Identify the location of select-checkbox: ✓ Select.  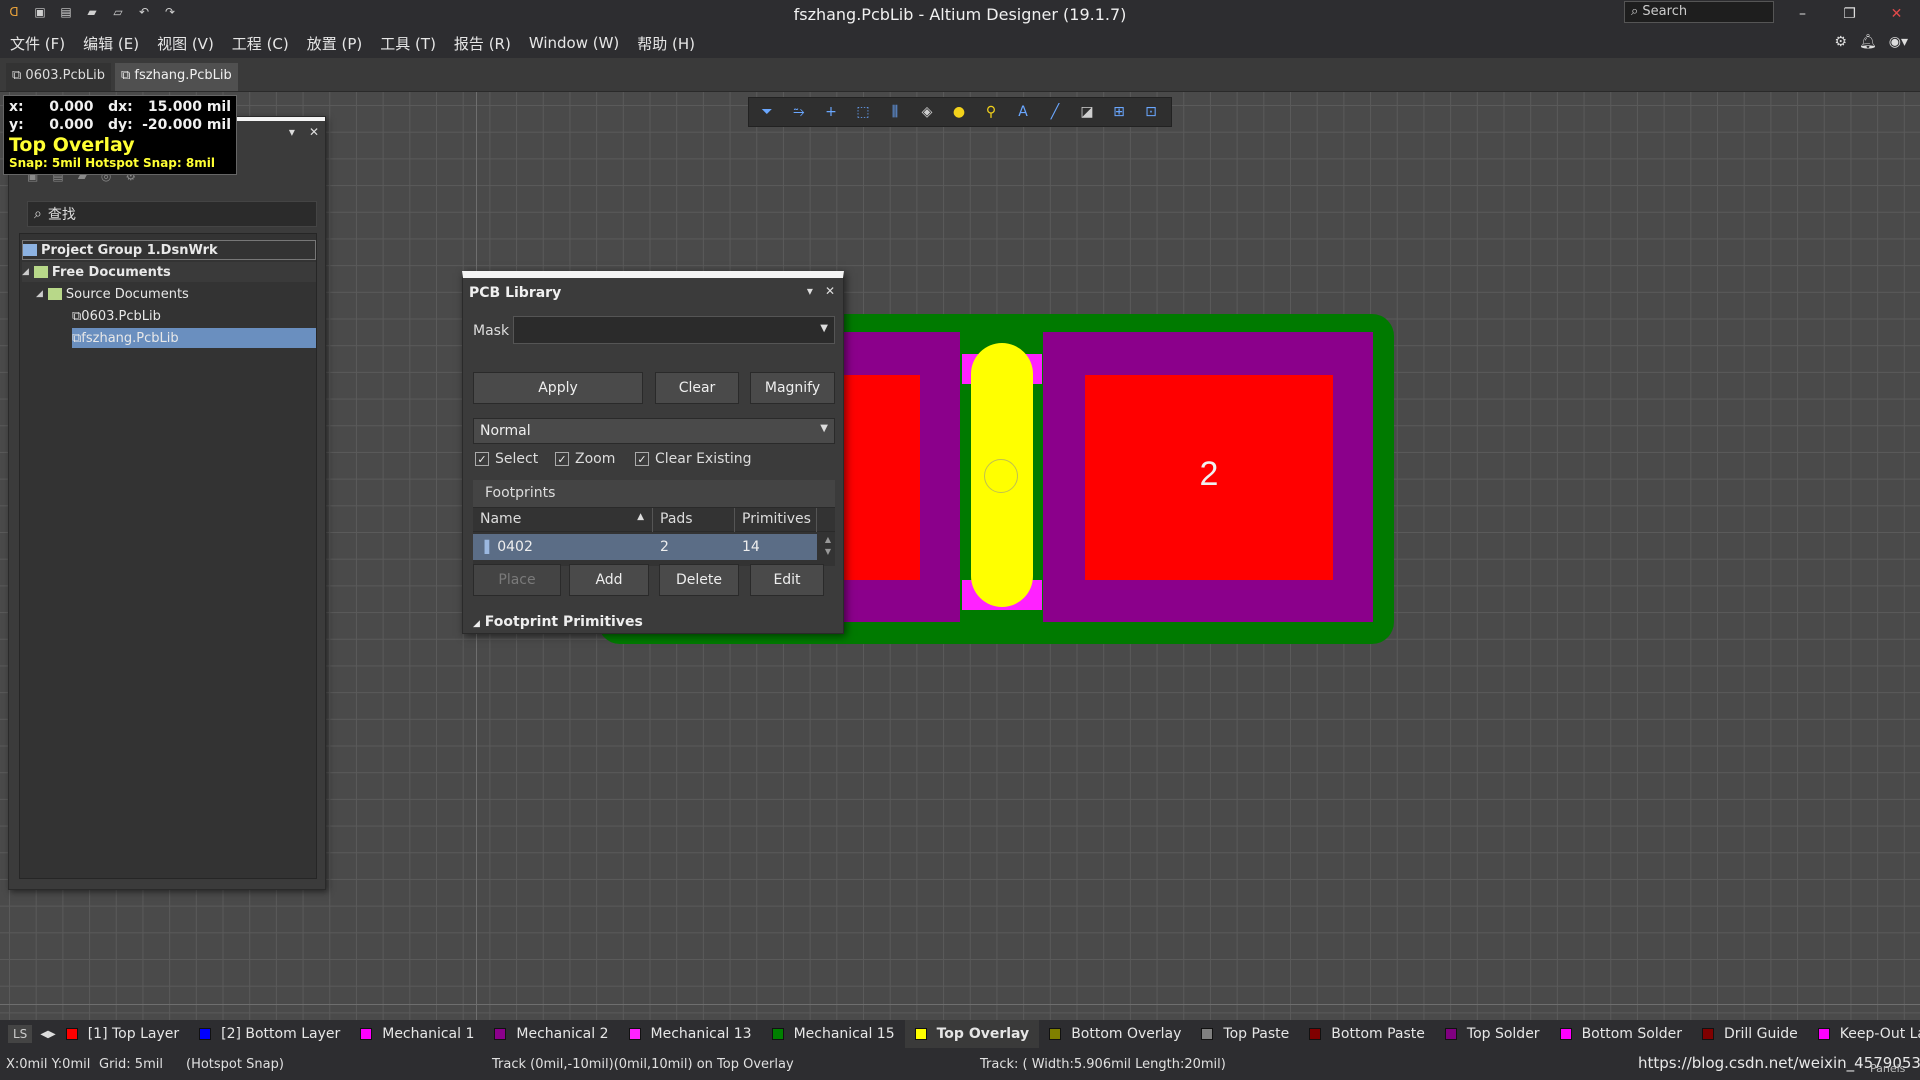
(506, 459).